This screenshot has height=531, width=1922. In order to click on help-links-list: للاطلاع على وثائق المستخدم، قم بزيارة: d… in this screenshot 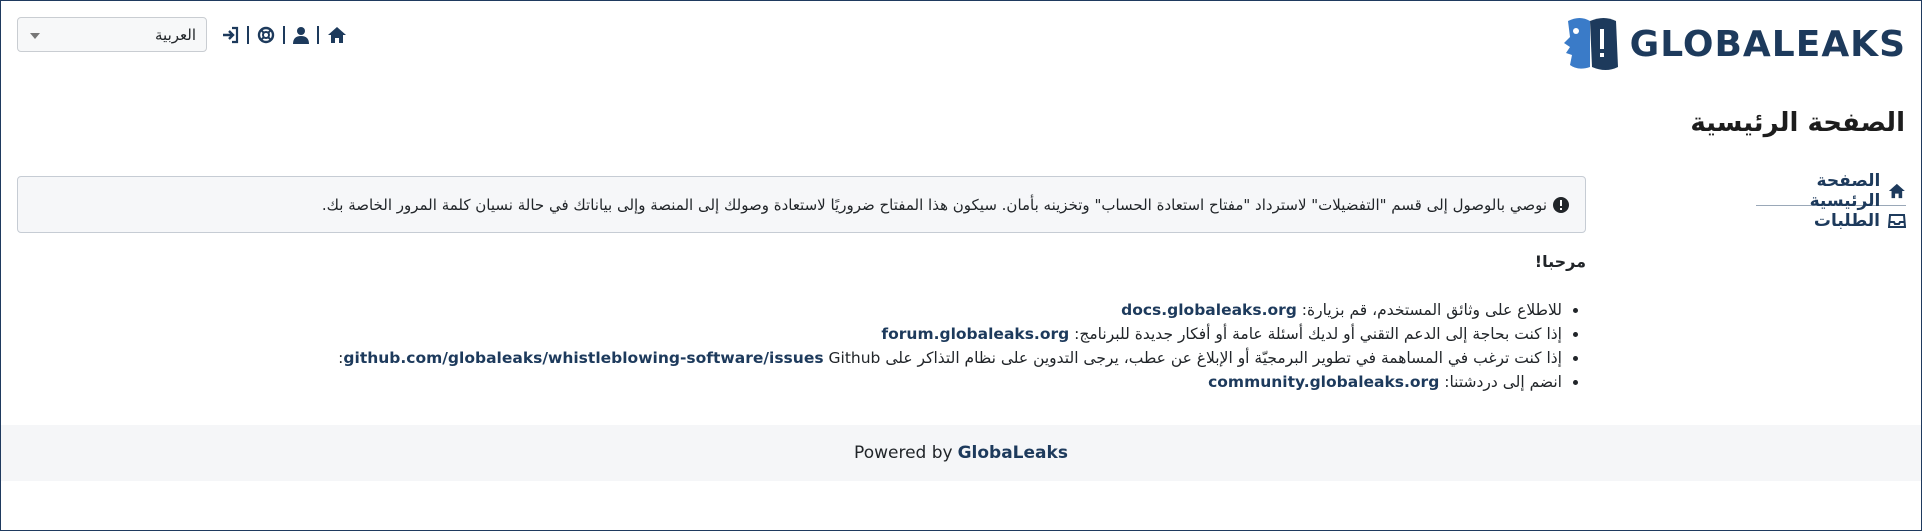, I will do `click(962, 346)`.